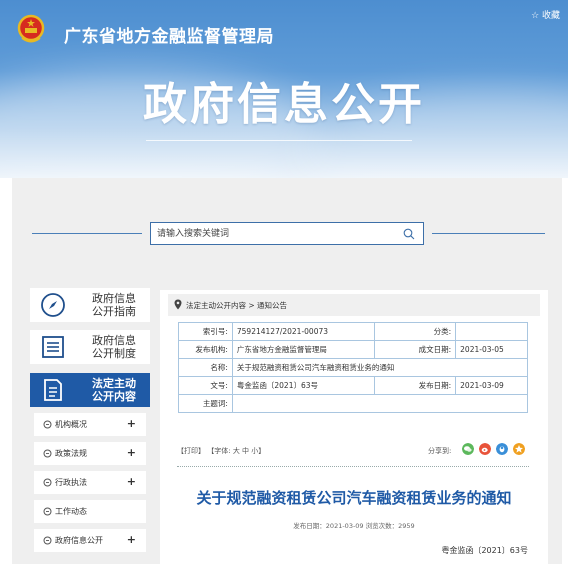 The image size is (568, 564). I want to click on subject-value, so click(380, 403).